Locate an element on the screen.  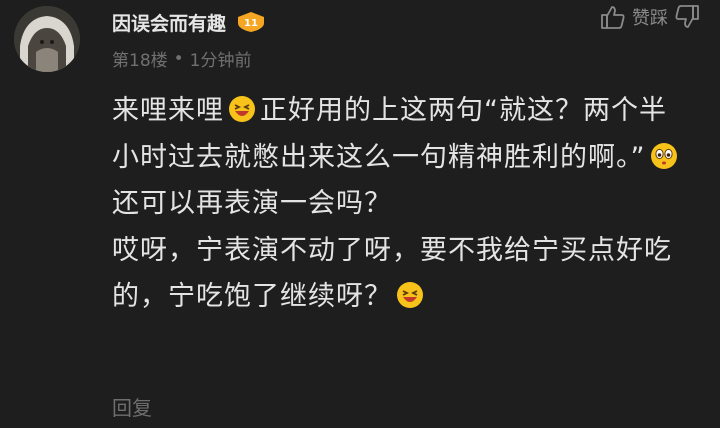
surprised-emoji-icon is located at coordinates (664, 155).